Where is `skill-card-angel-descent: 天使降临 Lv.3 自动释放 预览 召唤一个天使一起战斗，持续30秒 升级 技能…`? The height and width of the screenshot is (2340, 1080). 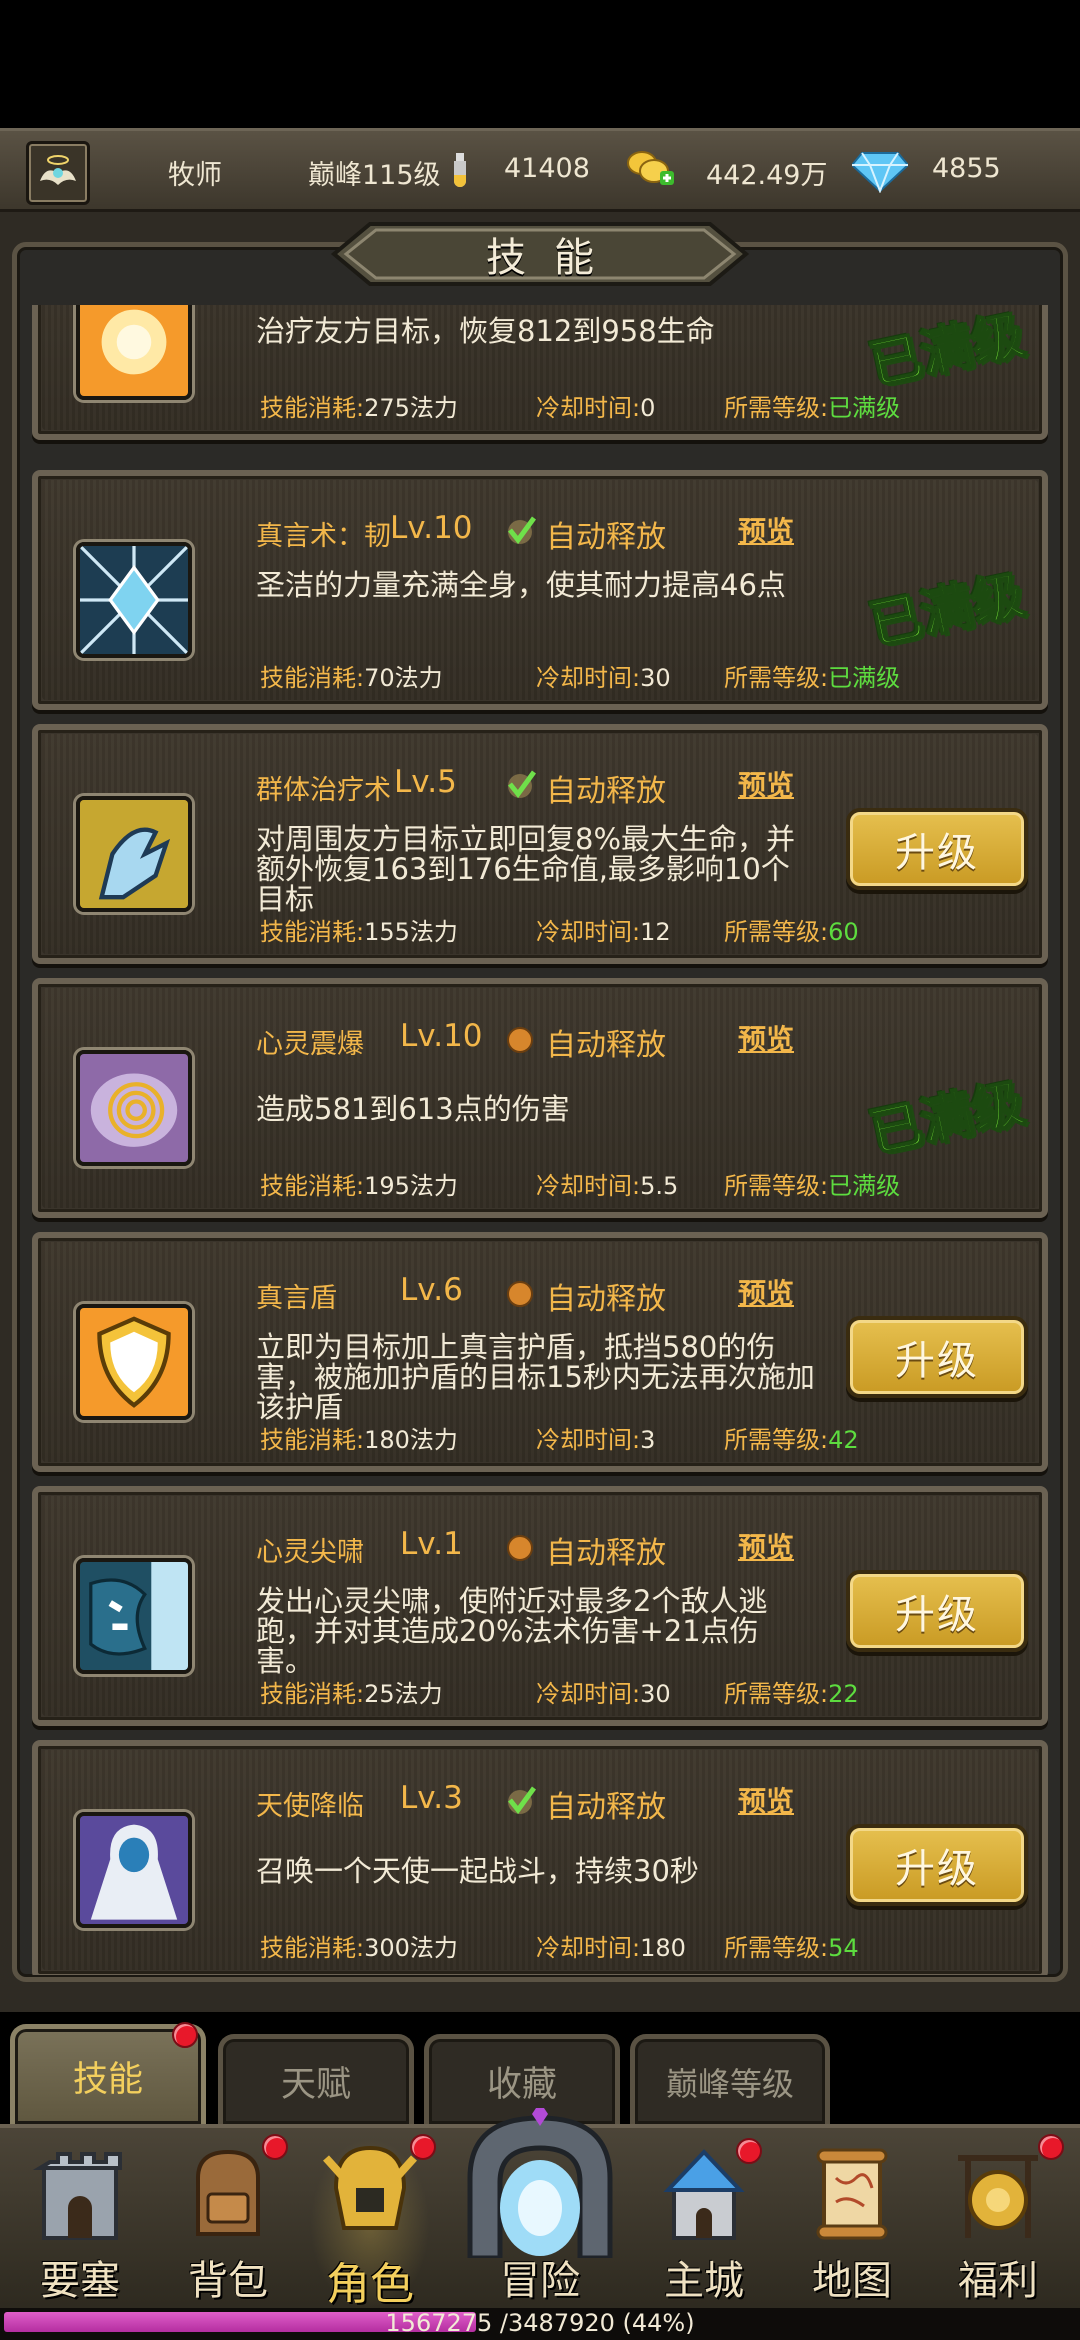 skill-card-angel-descent: 天使降临 Lv.3 自动释放 预览 召唤一个天使一起战斗，持续30秒 升级 技能… is located at coordinates (540, 1857).